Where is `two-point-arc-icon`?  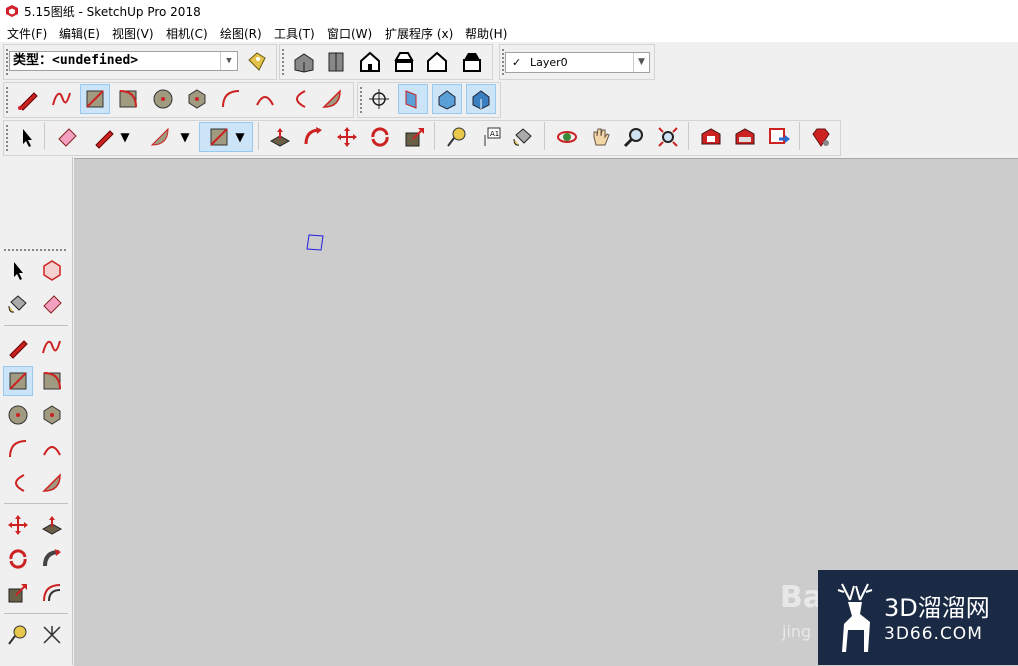
two-point-arc-icon is located at coordinates (265, 101).